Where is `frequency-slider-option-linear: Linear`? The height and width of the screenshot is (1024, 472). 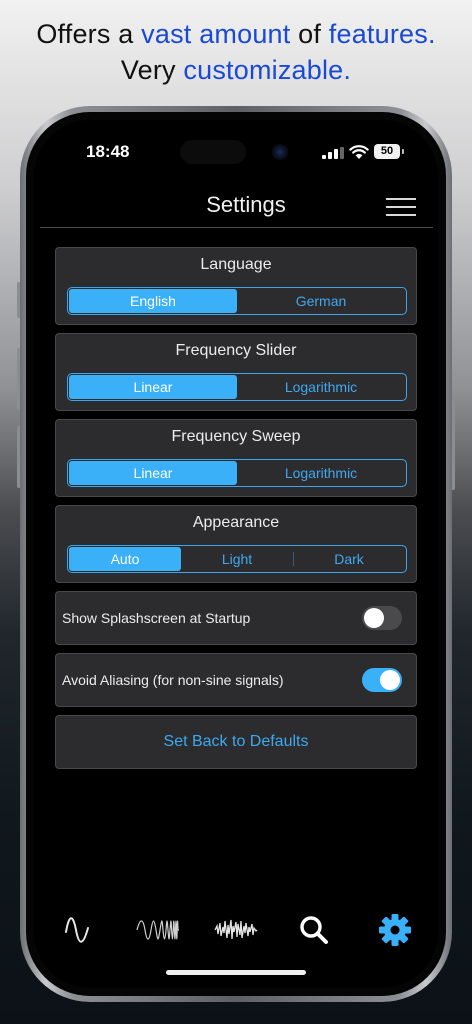
frequency-slider-option-linear: Linear is located at coordinates (153, 387).